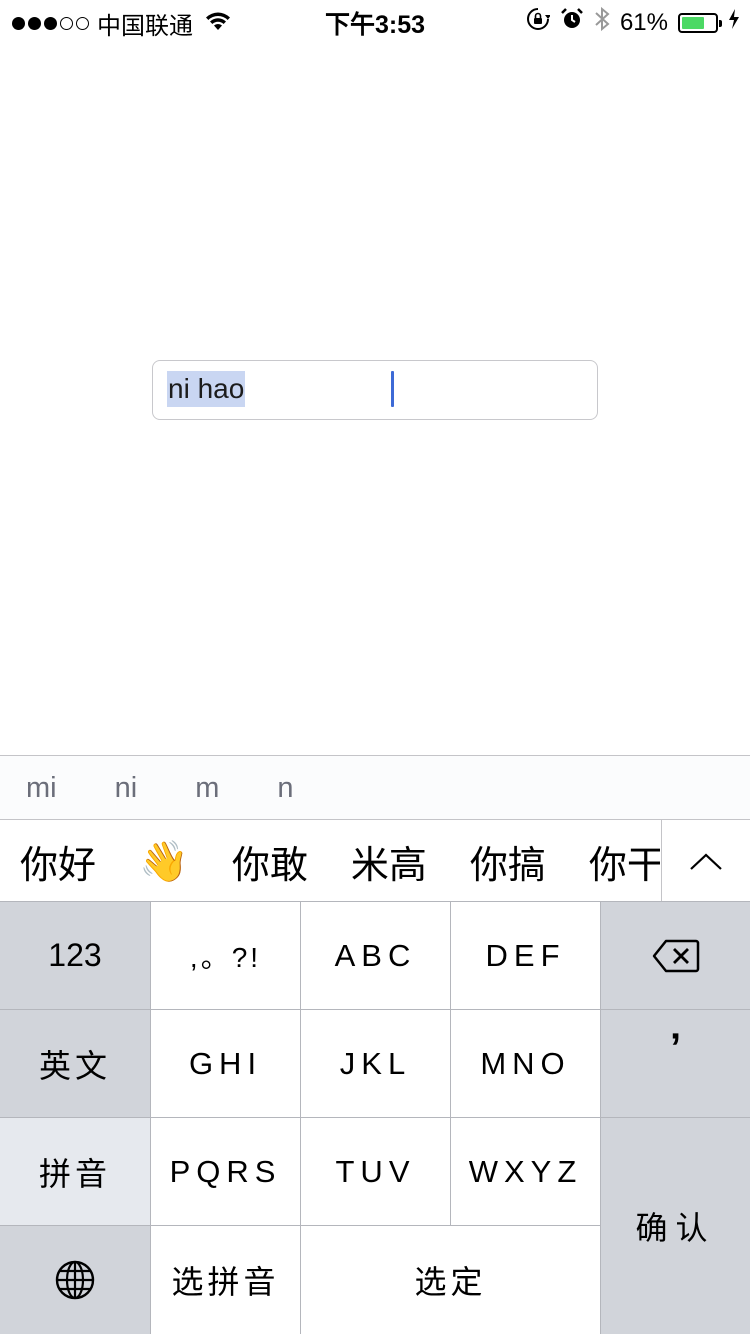 This screenshot has height=1334, width=750. What do you see at coordinates (58, 861) in the screenshot?
I see `candidate-word: 你好` at bounding box center [58, 861].